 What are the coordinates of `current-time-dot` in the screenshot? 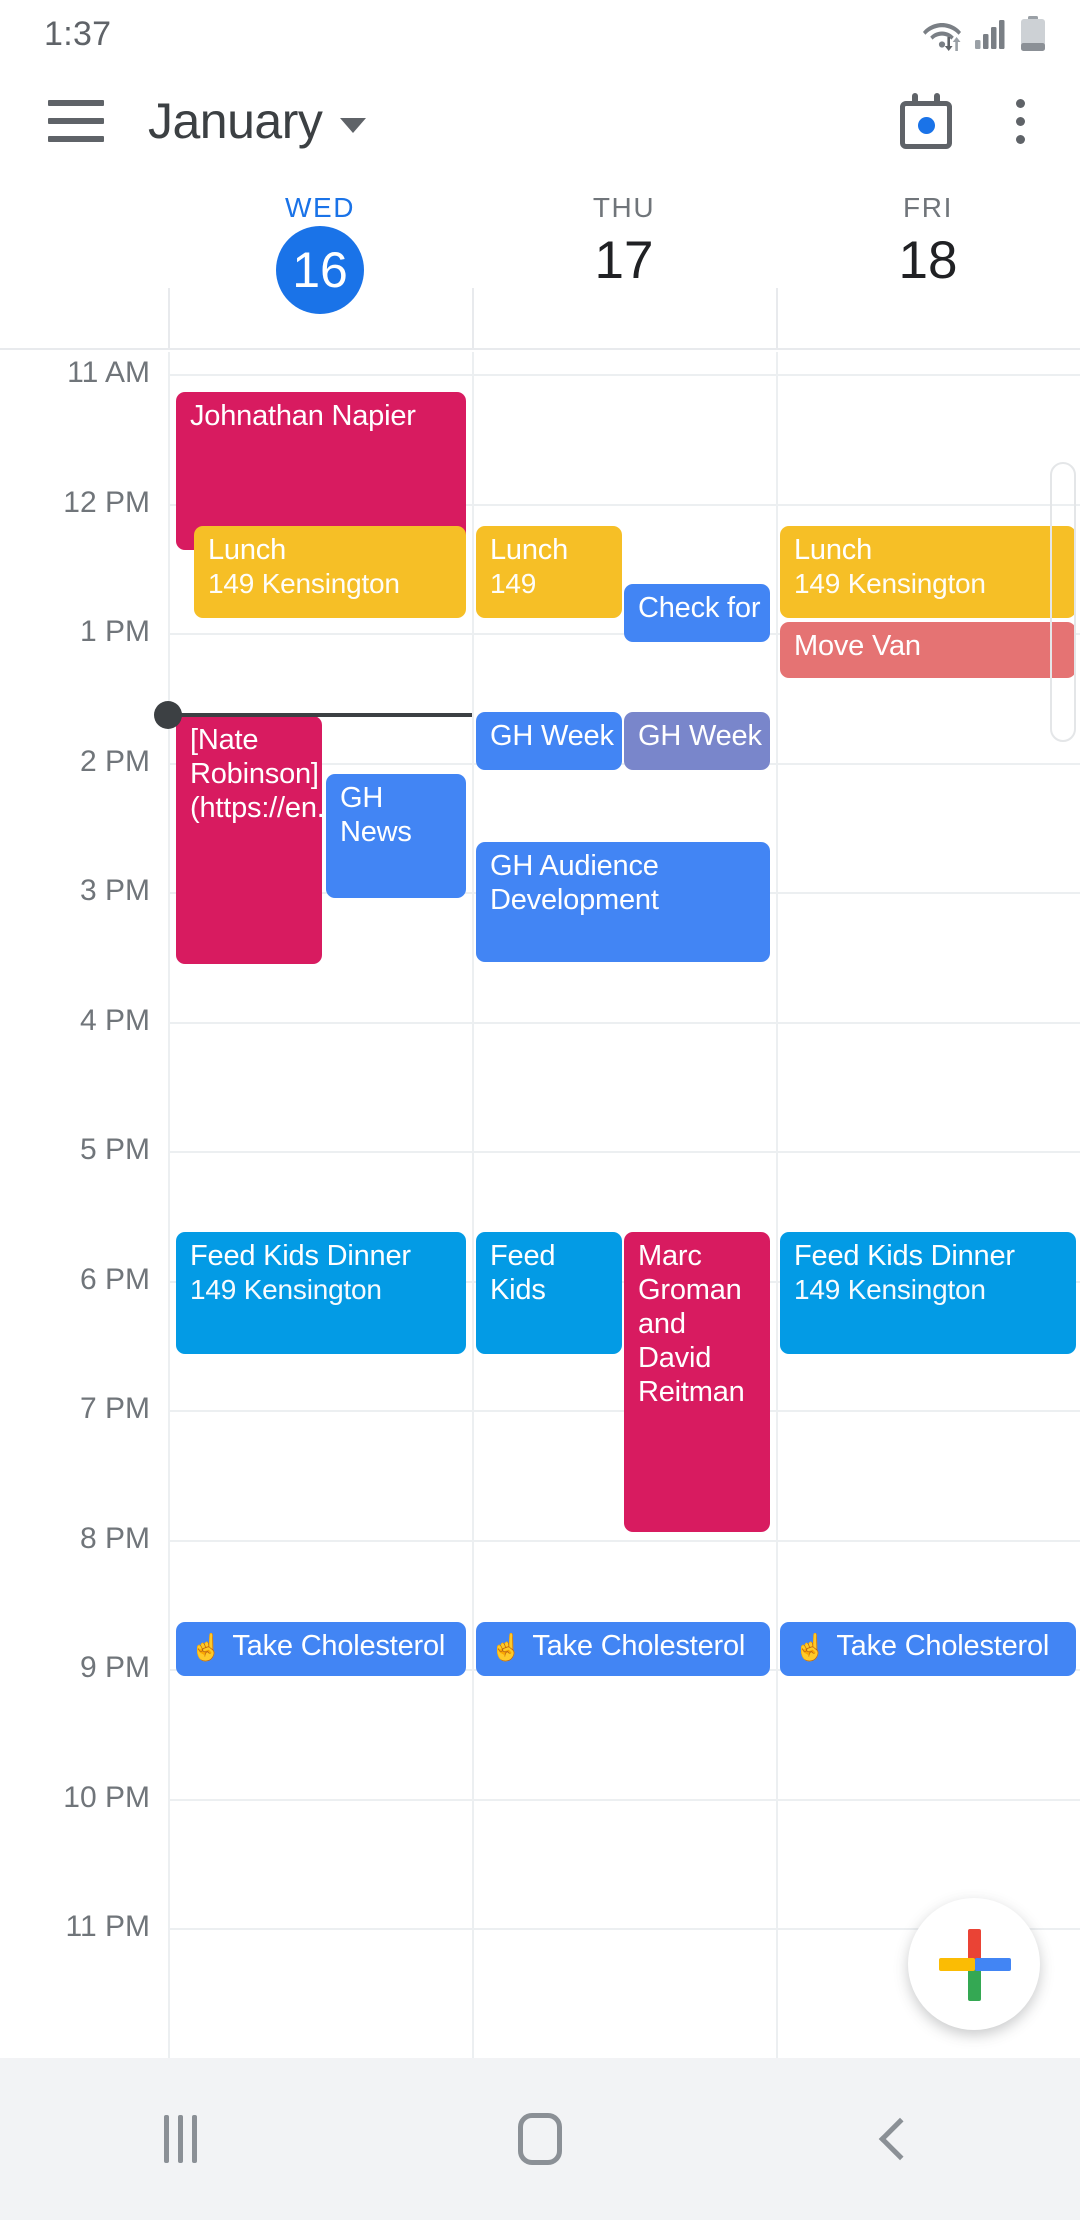 It's located at (168, 714).